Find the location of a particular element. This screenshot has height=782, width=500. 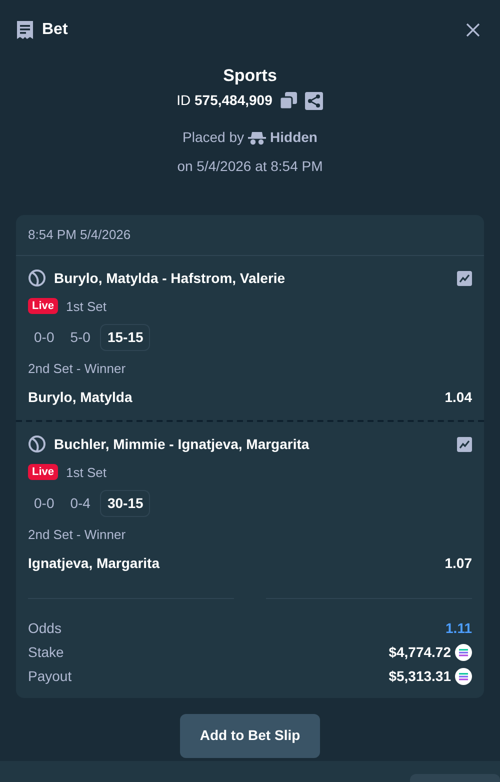

selection-name: Ignatjeva, Margarita is located at coordinates (94, 563).